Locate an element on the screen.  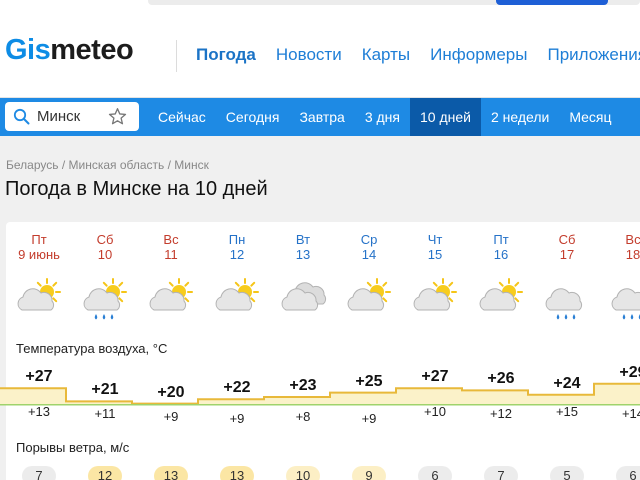
temperature-max-label: +22 is located at coordinates (237, 388).